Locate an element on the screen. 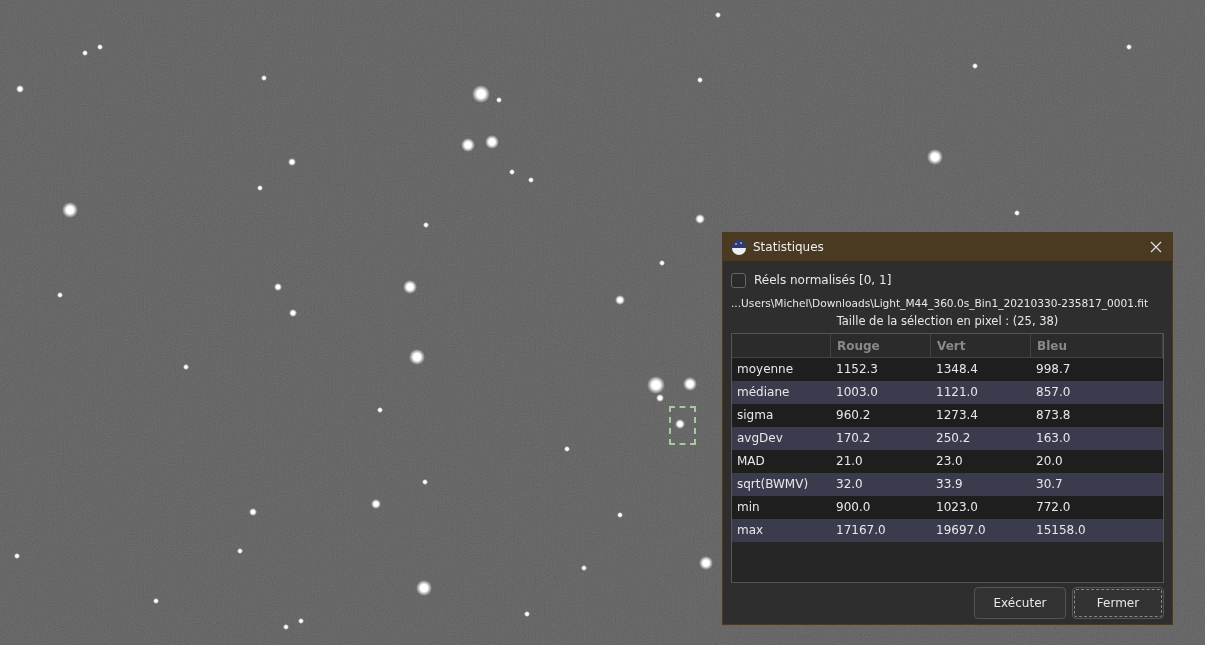 This screenshot has height=645, width=1205. row-label: MAD is located at coordinates (781, 462).